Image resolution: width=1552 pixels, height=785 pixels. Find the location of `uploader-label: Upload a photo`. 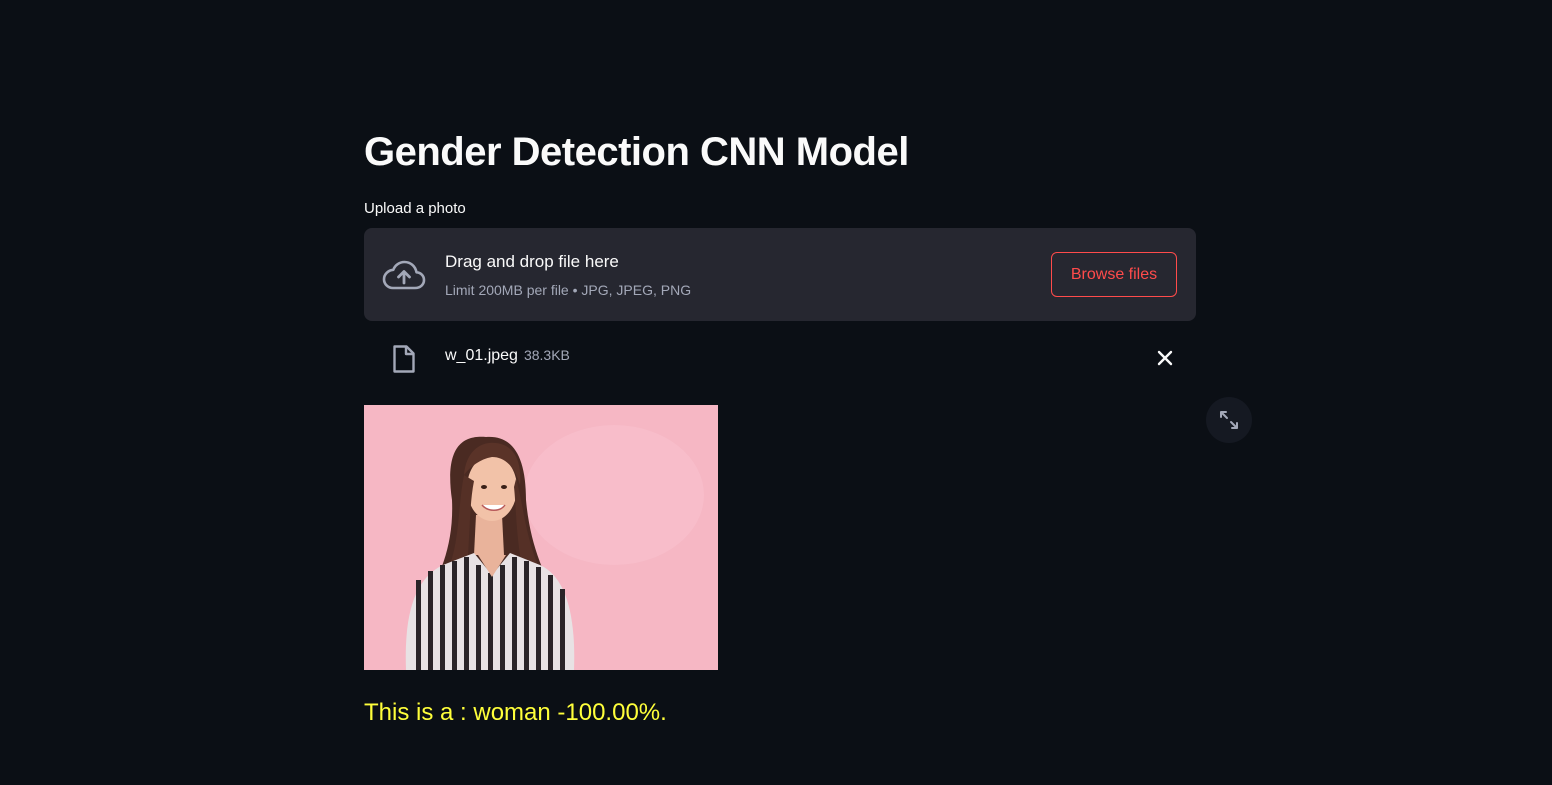

uploader-label: Upload a photo is located at coordinates (415, 208).